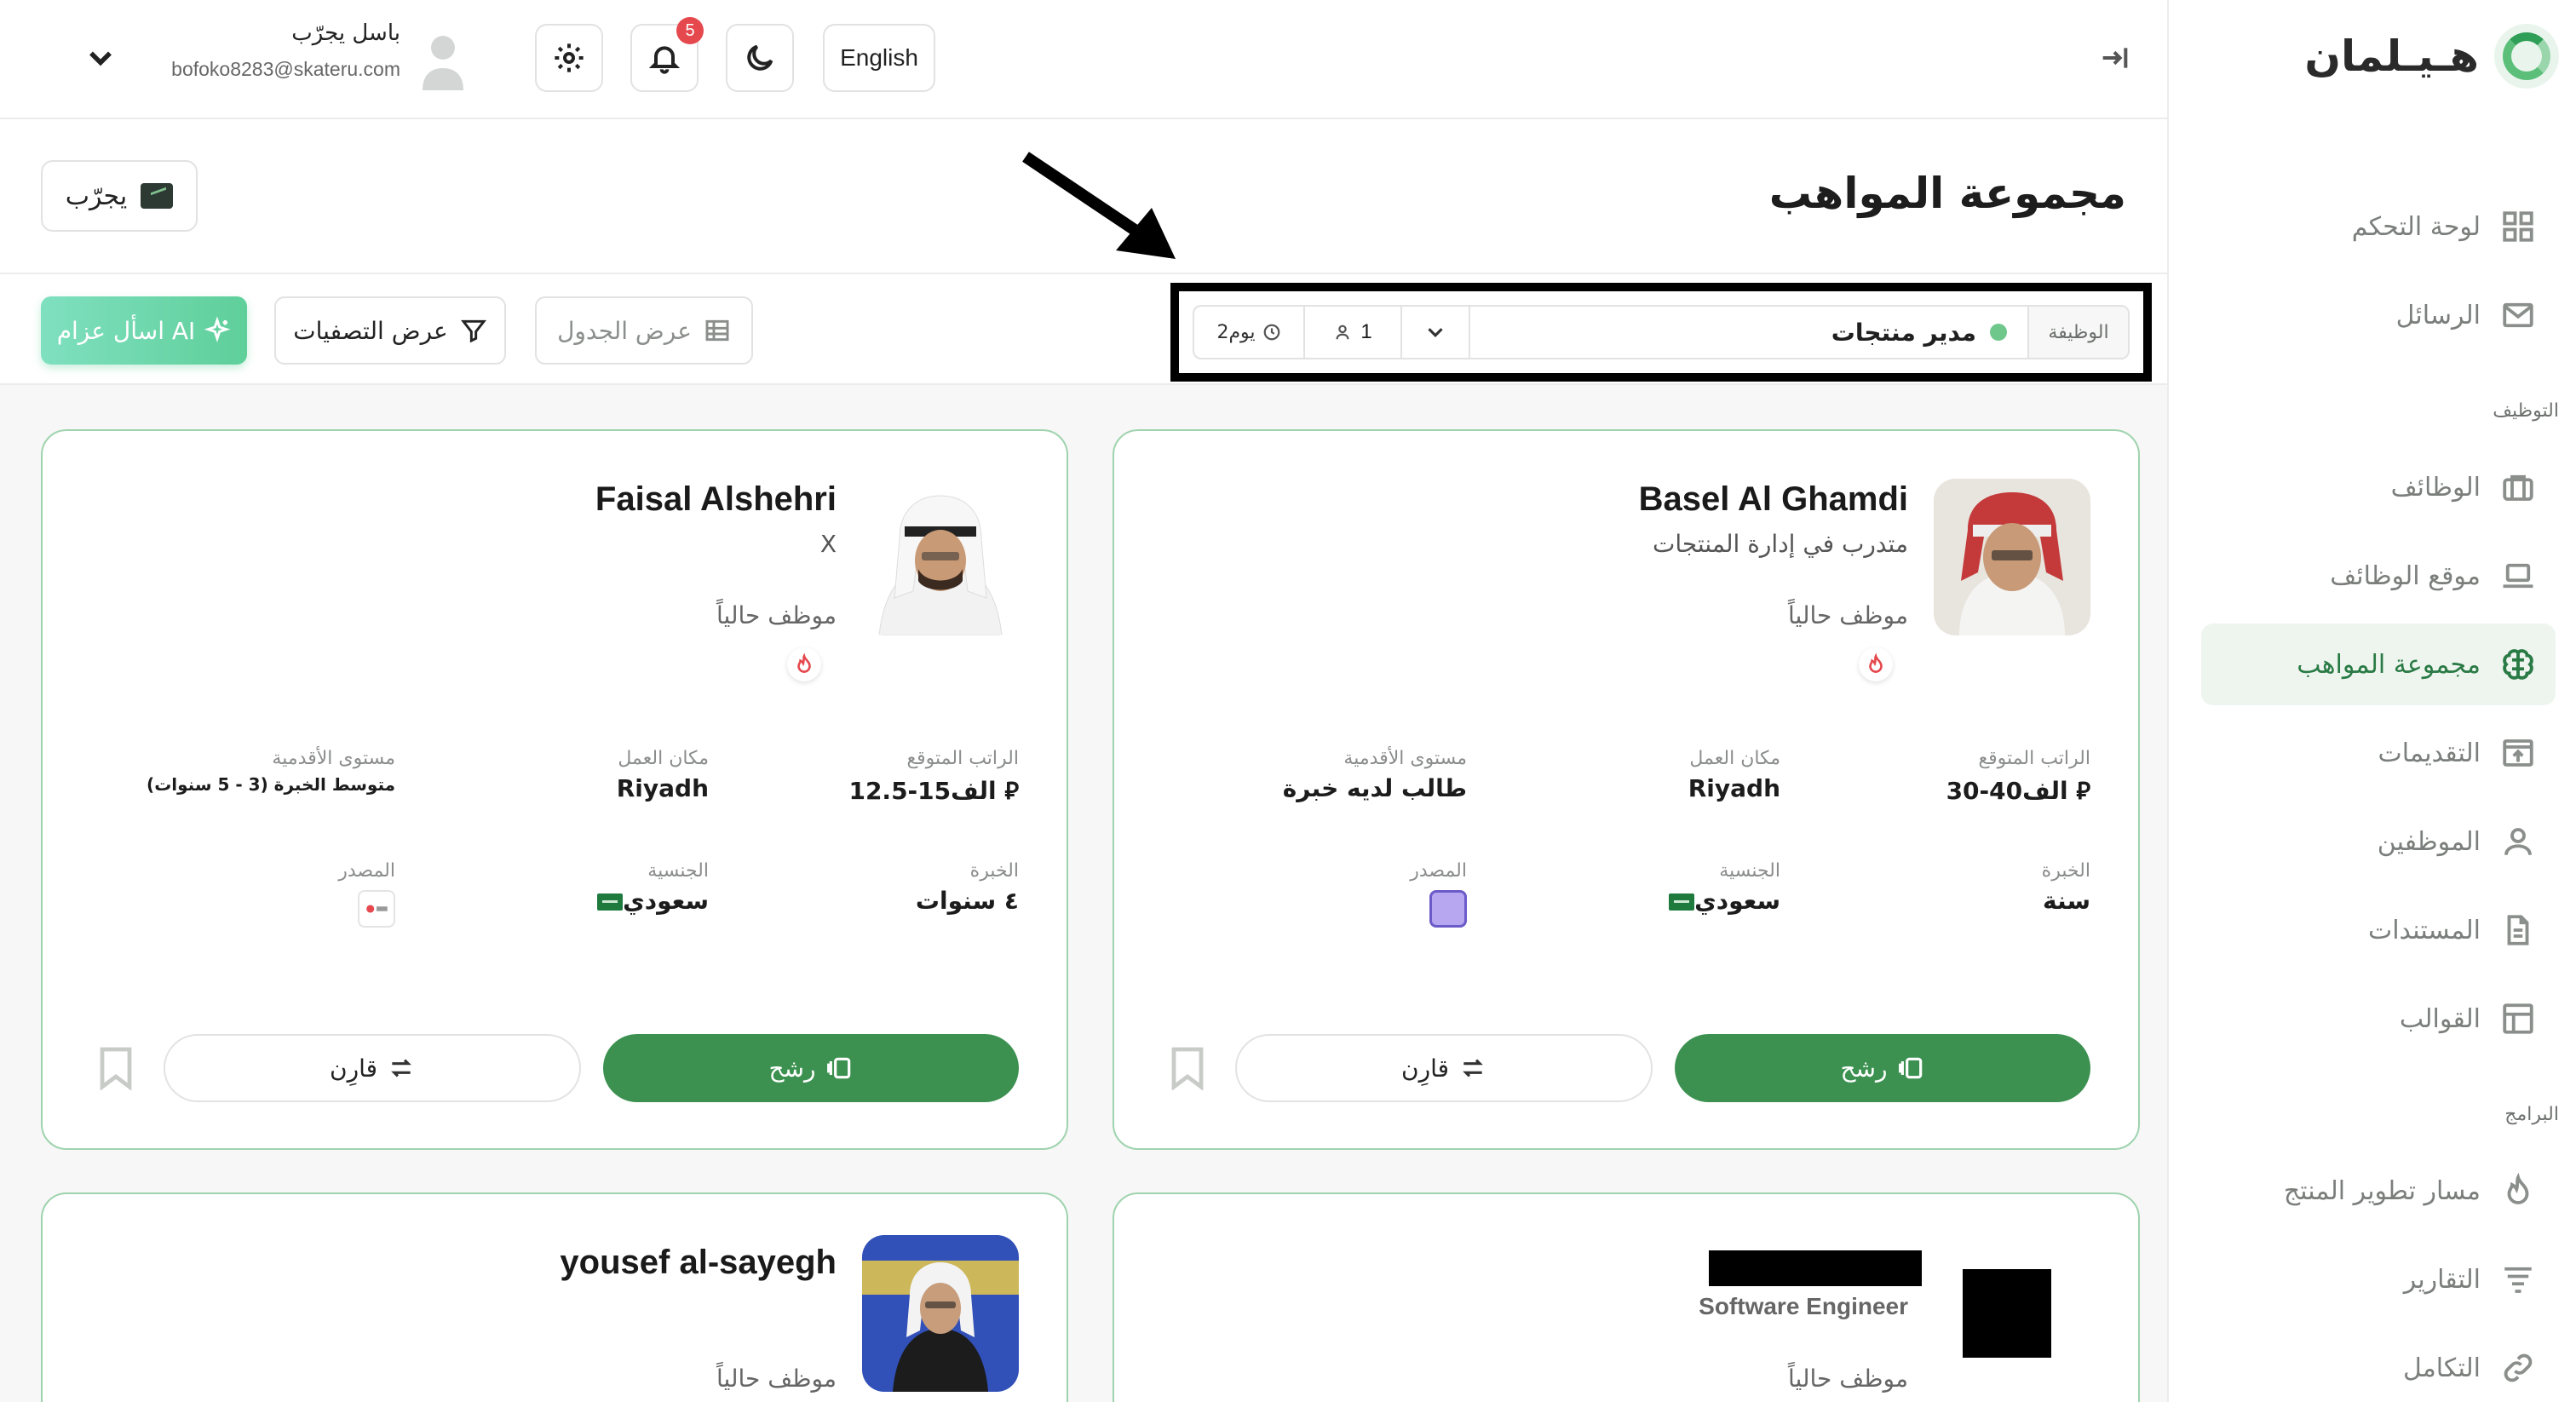 Image resolution: width=2576 pixels, height=1402 pixels. What do you see at coordinates (2379, 315) in the screenshot?
I see `sidebar-item-messages: الرسائل` at bounding box center [2379, 315].